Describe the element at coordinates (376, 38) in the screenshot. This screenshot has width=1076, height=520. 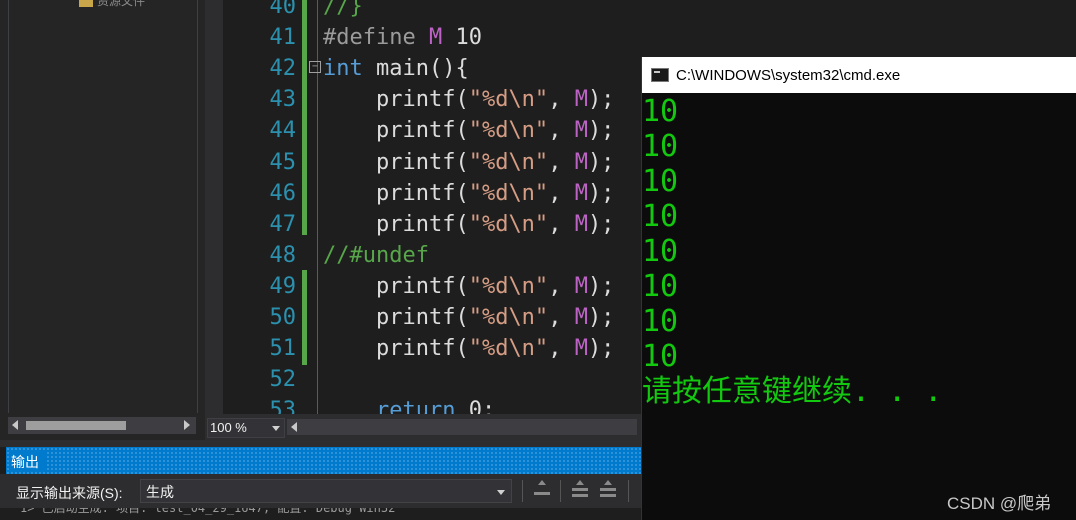
I see `code-token: #define` at that location.